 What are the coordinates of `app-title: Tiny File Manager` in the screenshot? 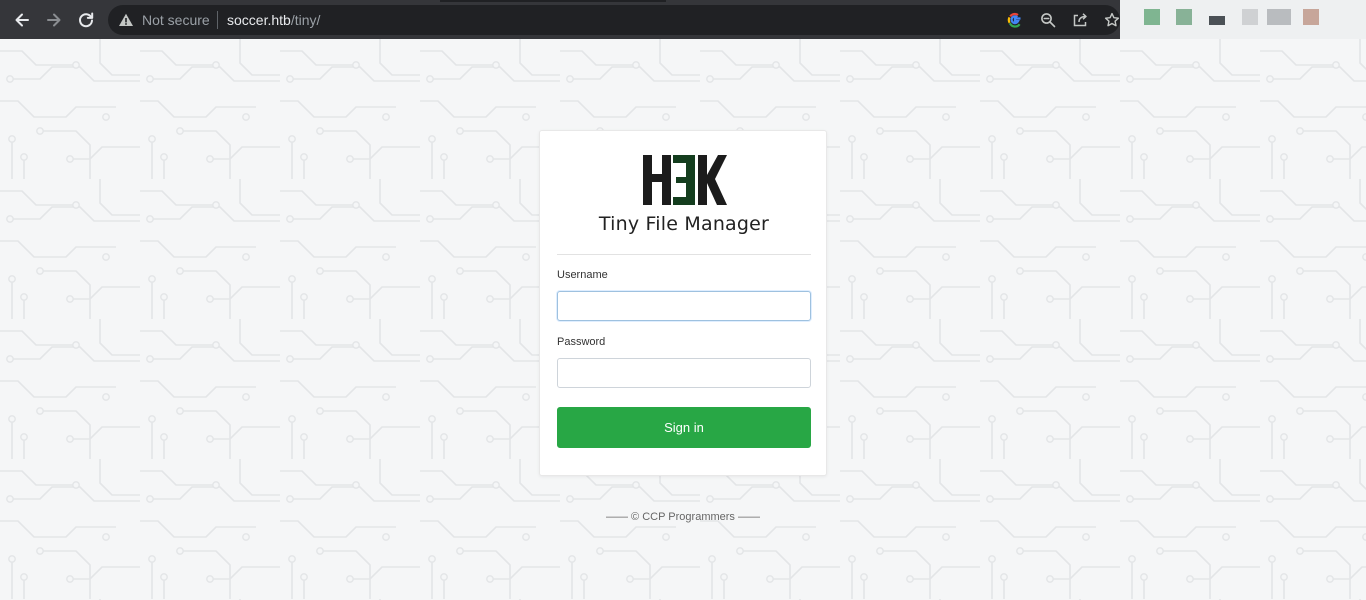 It's located at (684, 224).